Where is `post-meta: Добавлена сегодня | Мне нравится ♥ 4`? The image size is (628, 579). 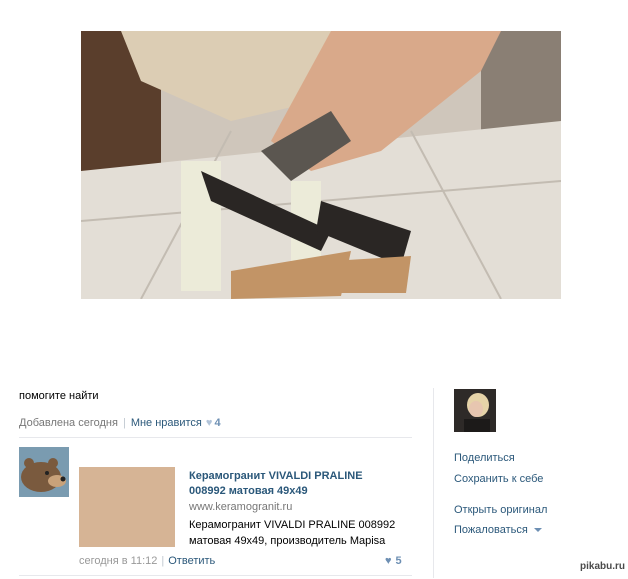 post-meta: Добавлена сегодня | Мне нравится ♥ 4 is located at coordinates (120, 423).